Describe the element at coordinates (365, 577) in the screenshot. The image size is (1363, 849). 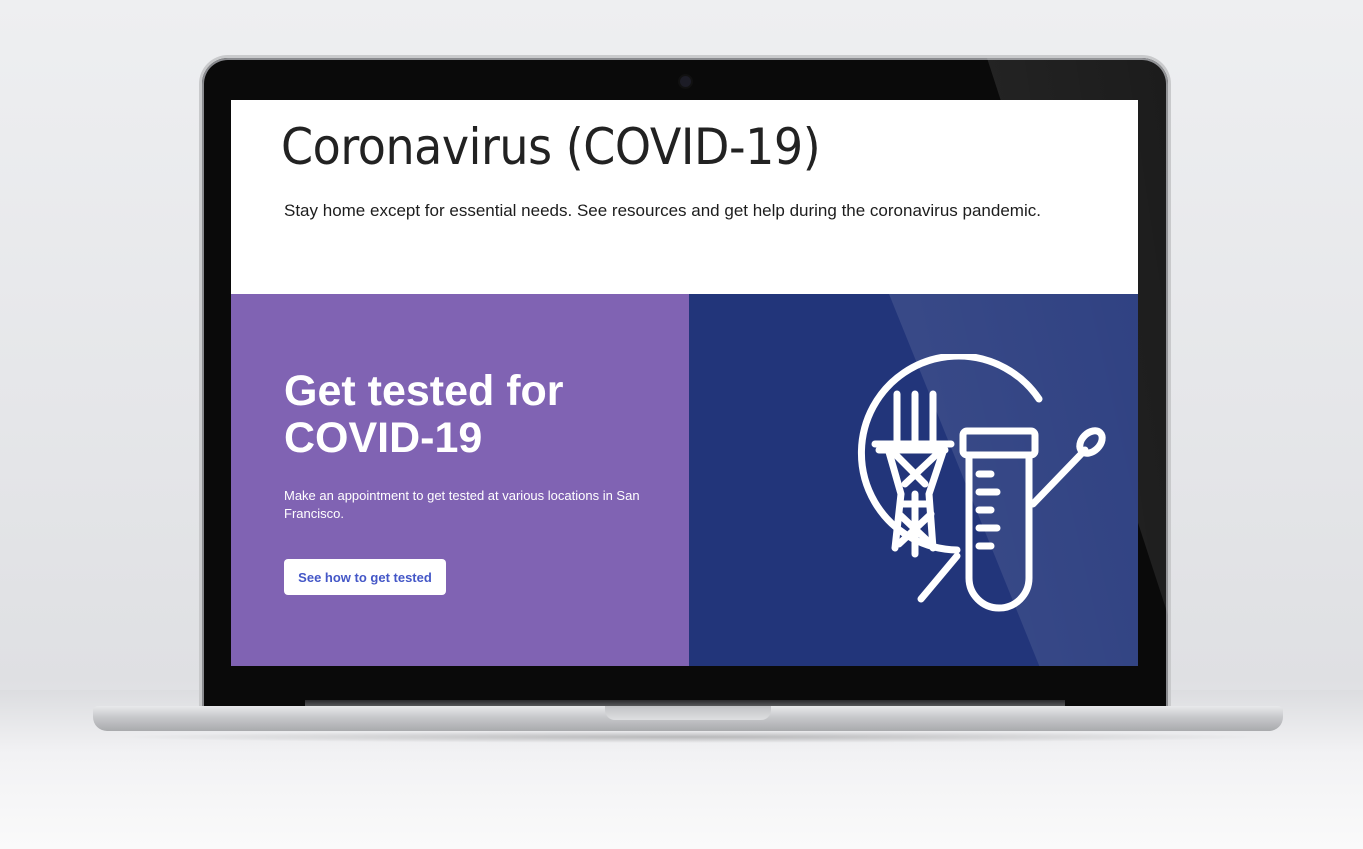
I see `see-how-to-get-tested-button: See how to get tested` at that location.